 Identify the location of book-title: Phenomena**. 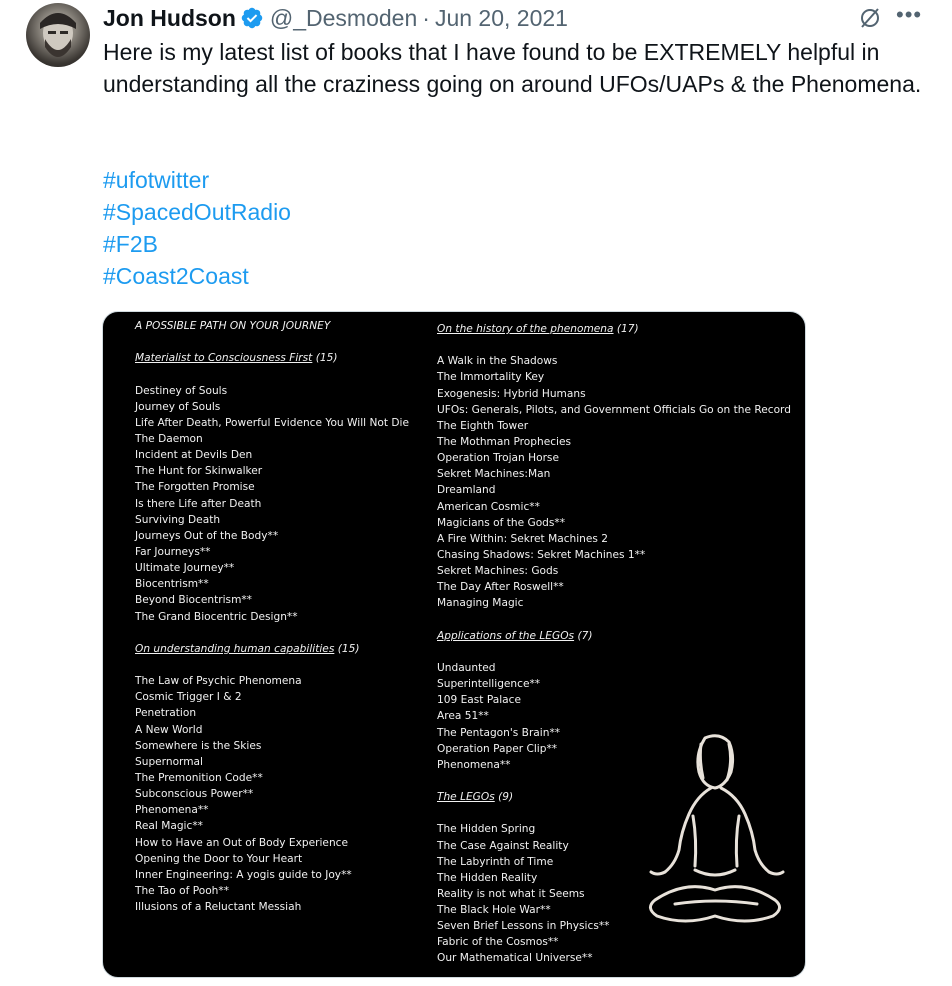
(172, 810).